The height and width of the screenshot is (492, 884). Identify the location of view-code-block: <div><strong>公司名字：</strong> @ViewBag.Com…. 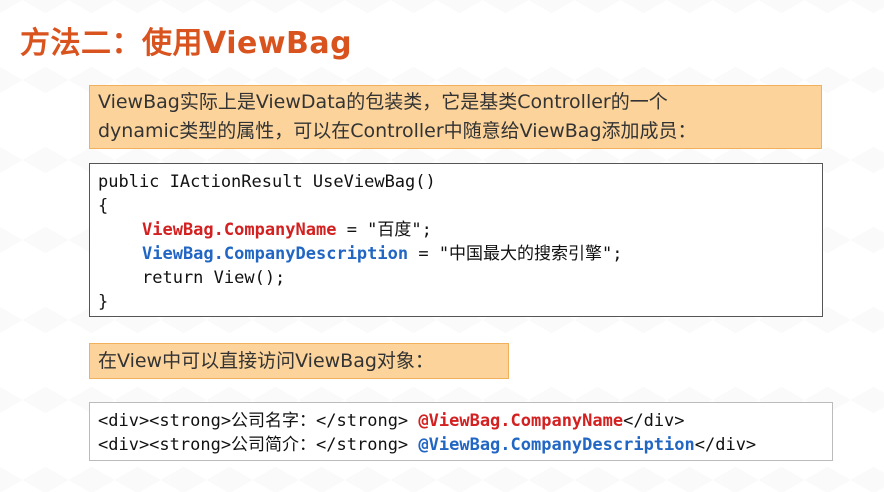
(461, 431).